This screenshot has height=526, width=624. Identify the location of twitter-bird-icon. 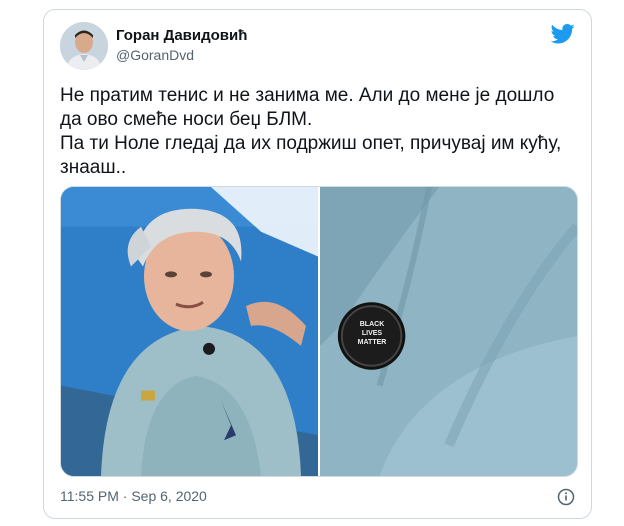
(563, 34).